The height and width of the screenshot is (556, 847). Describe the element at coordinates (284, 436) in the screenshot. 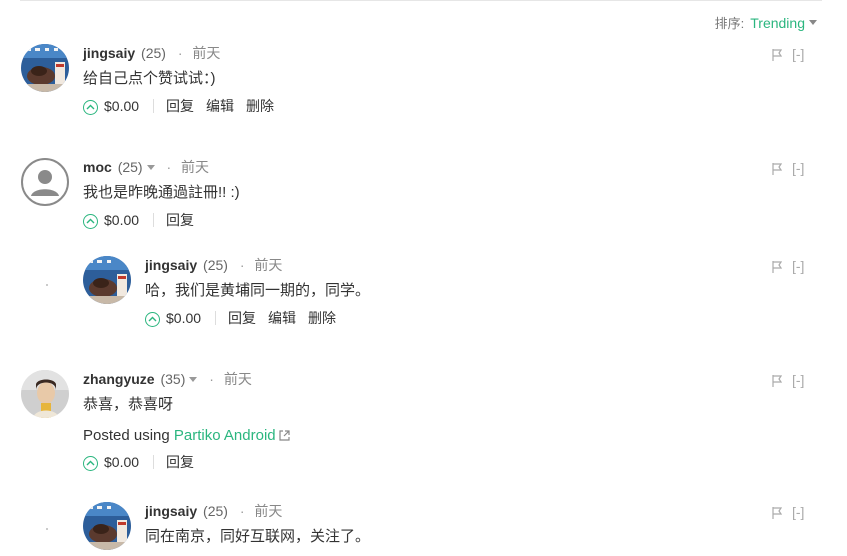

I see `external-link-icon` at that location.